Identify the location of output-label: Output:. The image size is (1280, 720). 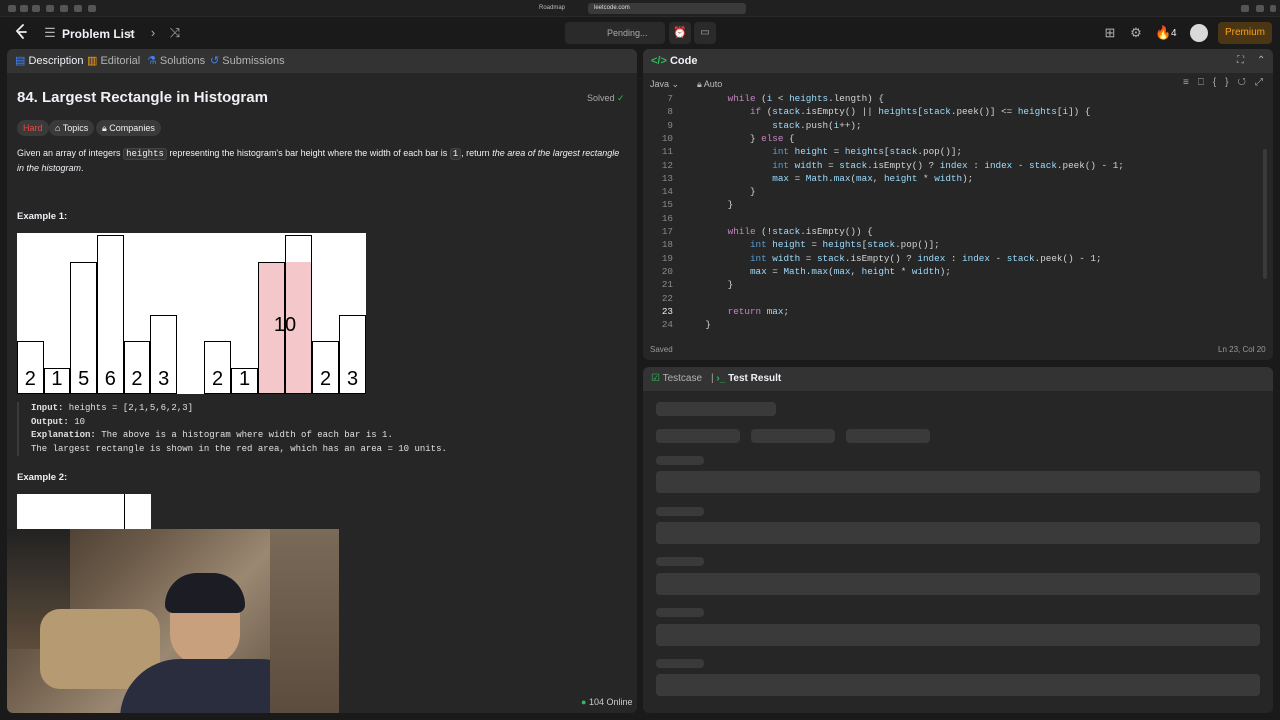
(50, 421).